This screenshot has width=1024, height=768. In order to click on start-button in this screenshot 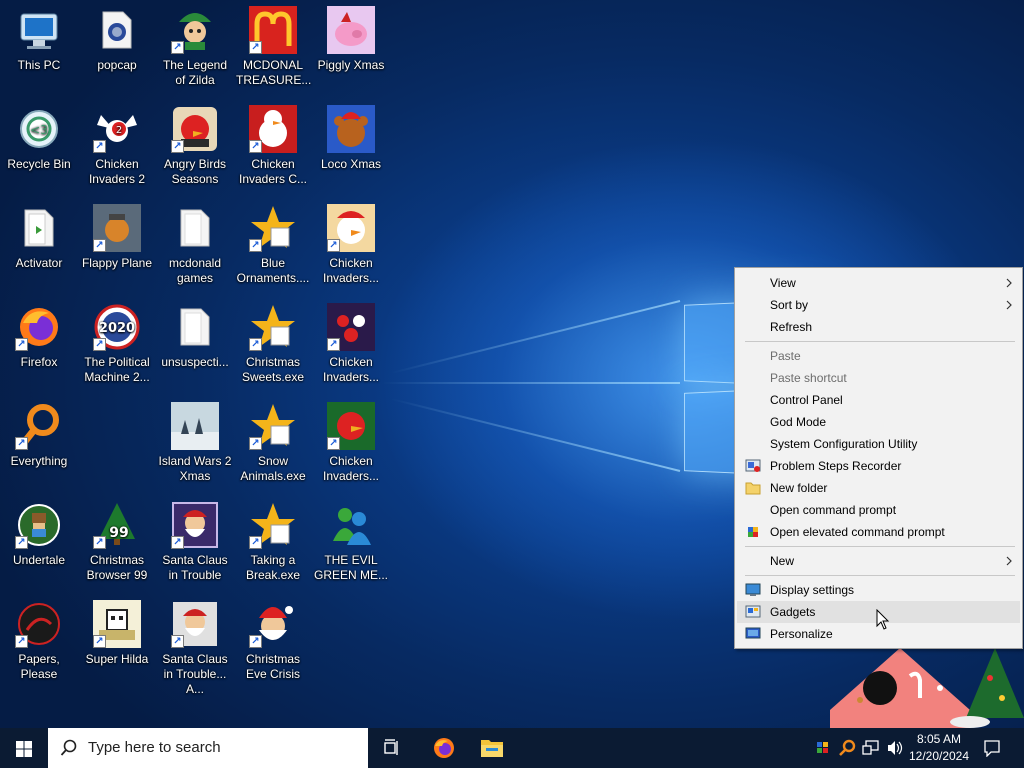, I will do `click(24, 748)`.